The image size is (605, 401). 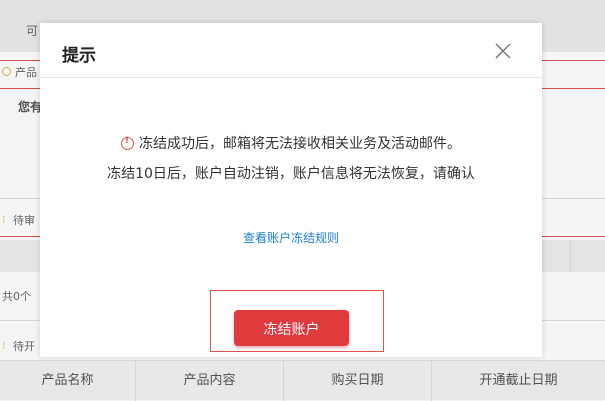 What do you see at coordinates (127, 143) in the screenshot?
I see `warning-icon` at bounding box center [127, 143].